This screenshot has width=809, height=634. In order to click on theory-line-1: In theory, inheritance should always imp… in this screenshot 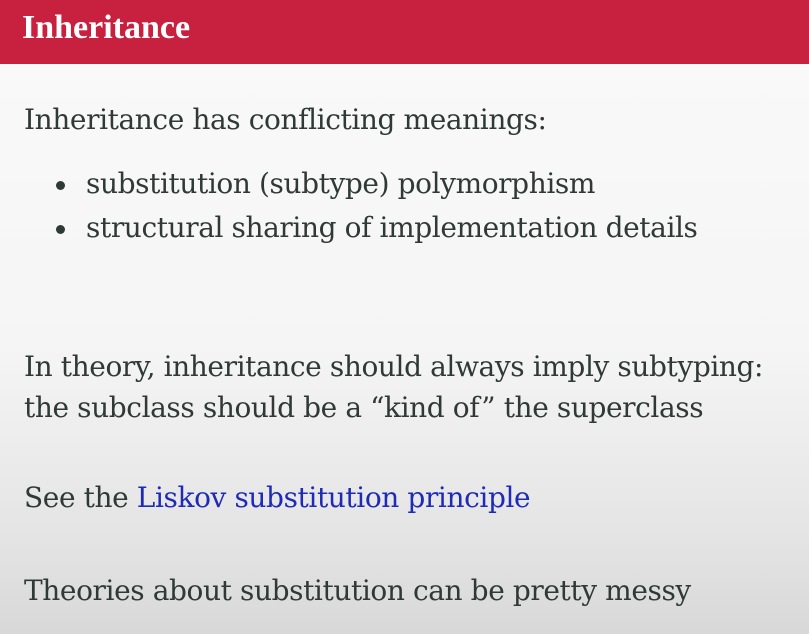, I will do `click(394, 366)`.